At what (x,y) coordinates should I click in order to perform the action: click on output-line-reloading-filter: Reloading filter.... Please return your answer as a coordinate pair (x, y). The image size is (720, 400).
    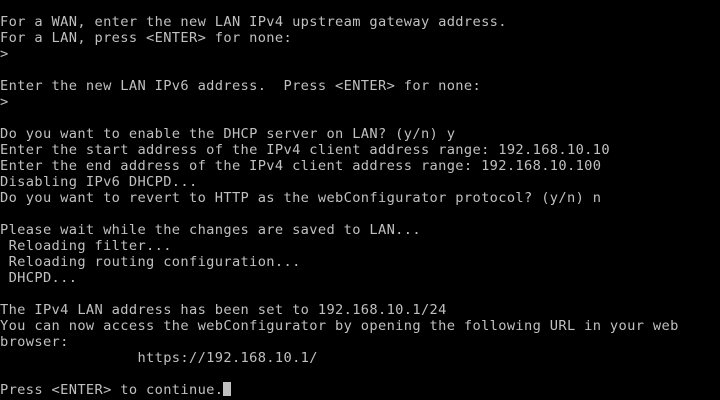
    Looking at the image, I should click on (86, 246).